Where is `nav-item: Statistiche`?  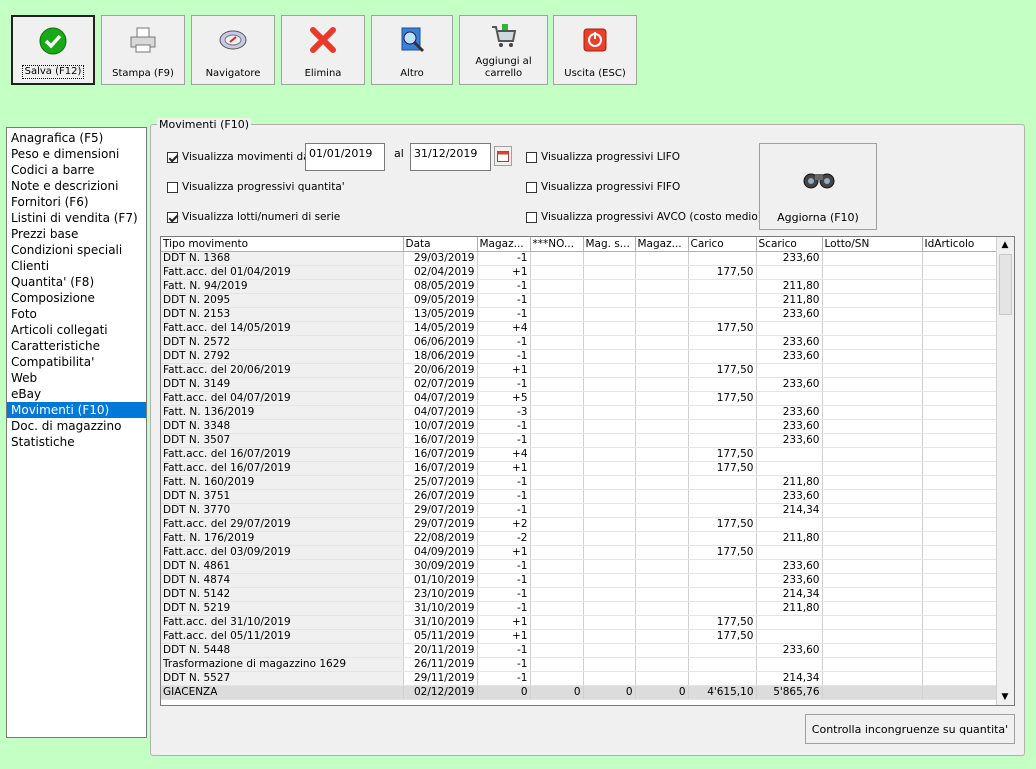
nav-item: Statistiche is located at coordinates (76, 442).